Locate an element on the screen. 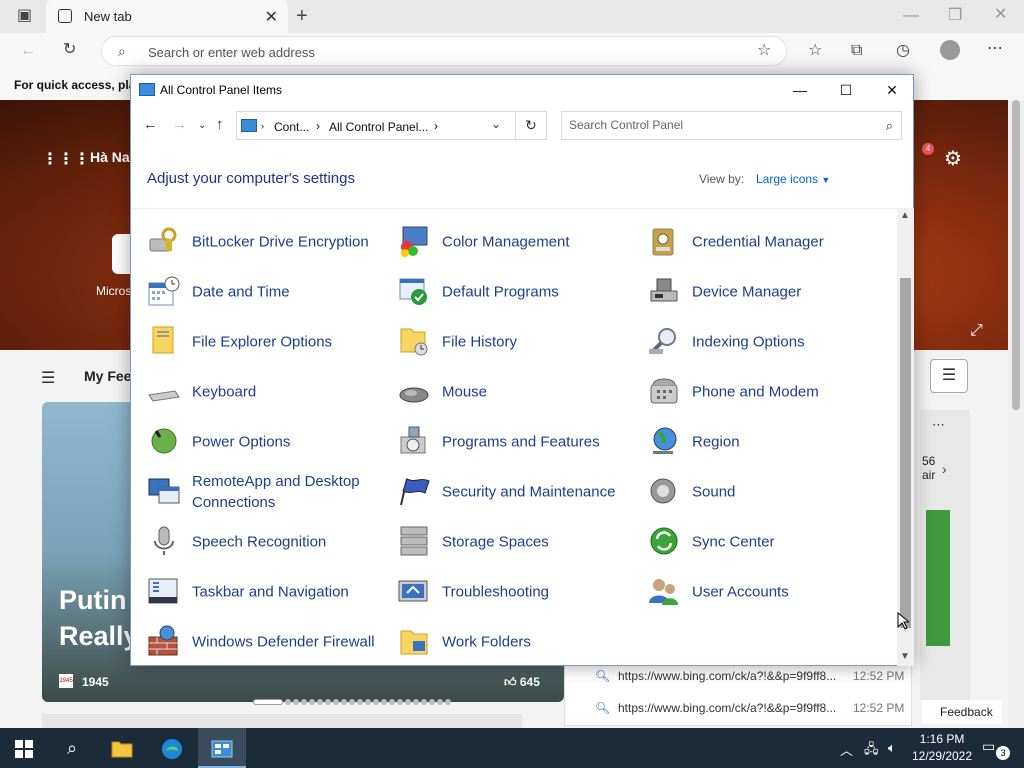  feedback-label: Feedback is located at coordinates (966, 712).